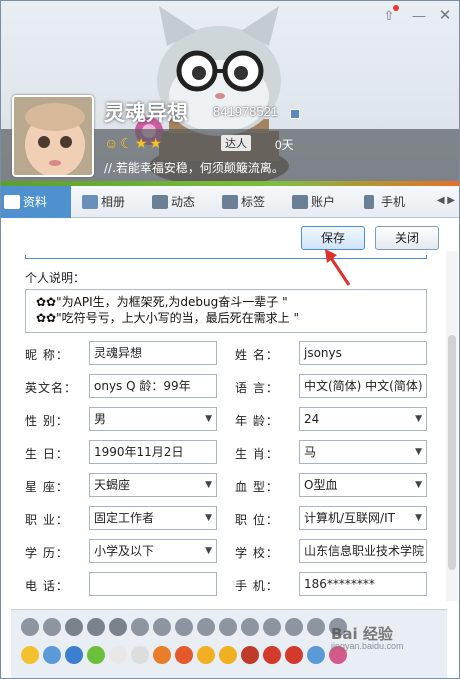  What do you see at coordinates (363, 452) in the screenshot?
I see `zodiac-select: 马` at bounding box center [363, 452].